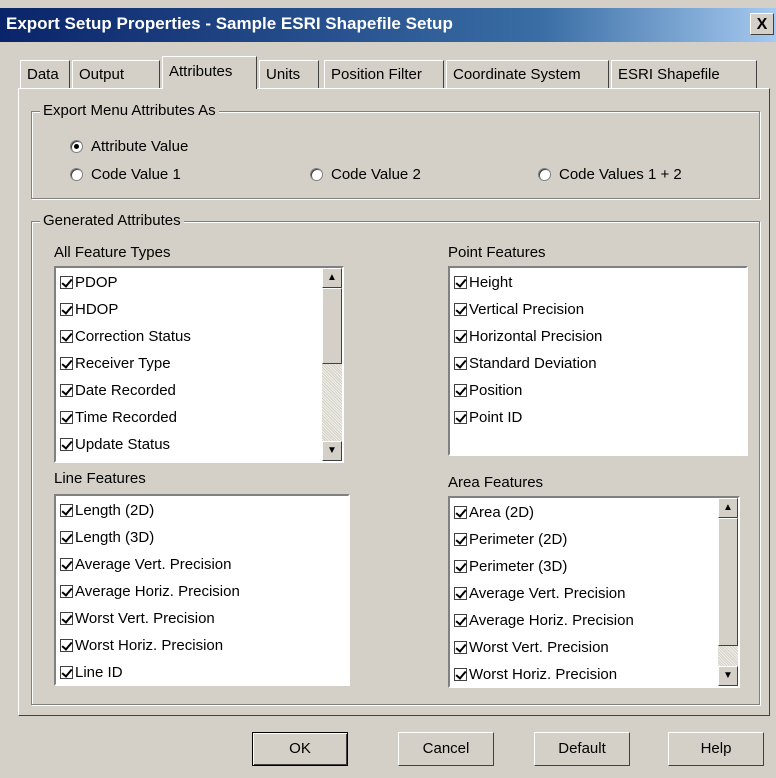  I want to click on list-item: Point ID, so click(528, 418).